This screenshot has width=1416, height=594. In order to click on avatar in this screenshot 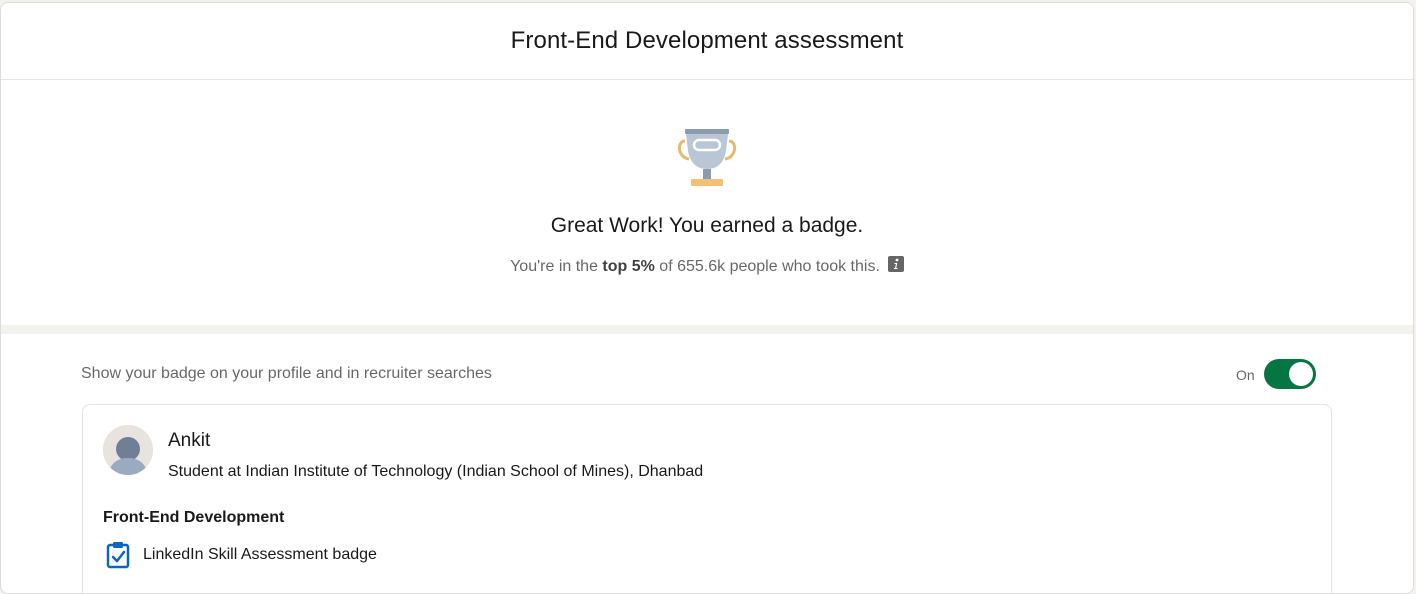, I will do `click(128, 450)`.